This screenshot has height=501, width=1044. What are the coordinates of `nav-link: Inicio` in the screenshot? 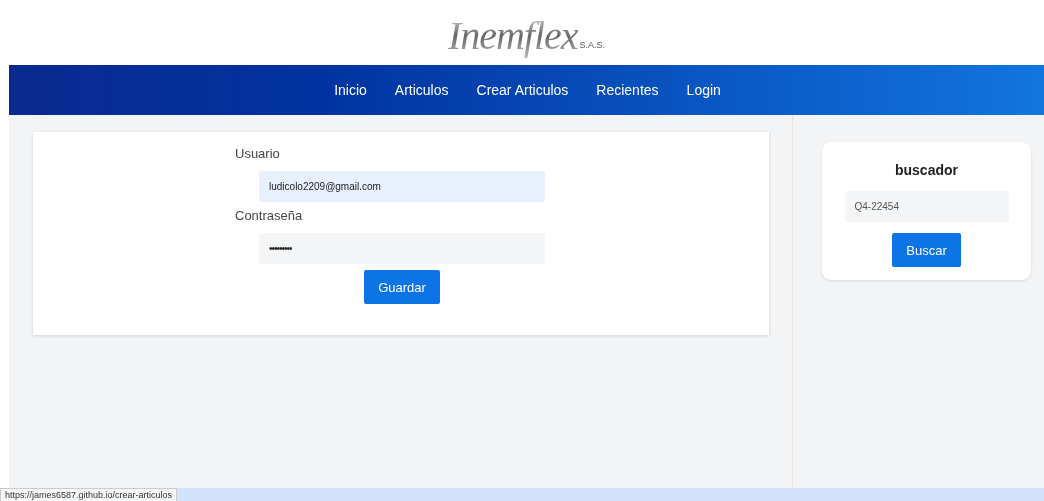 It's located at (350, 90).